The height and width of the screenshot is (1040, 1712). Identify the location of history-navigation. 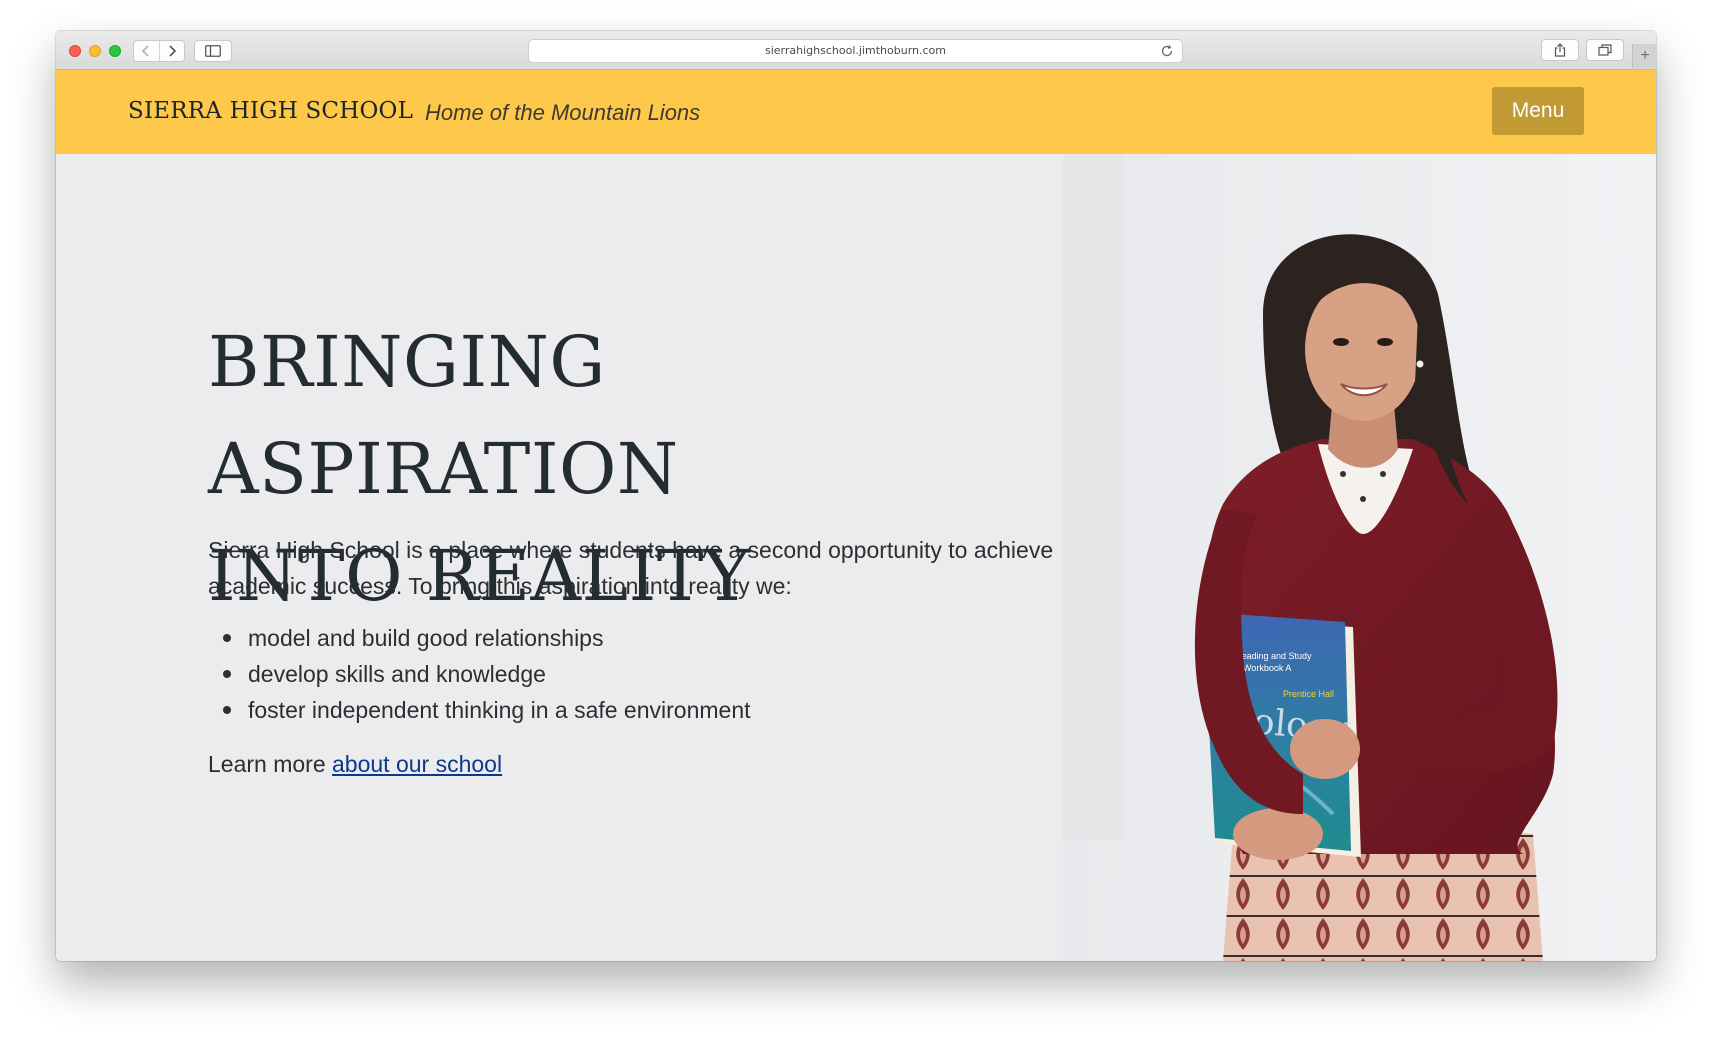
(159, 51).